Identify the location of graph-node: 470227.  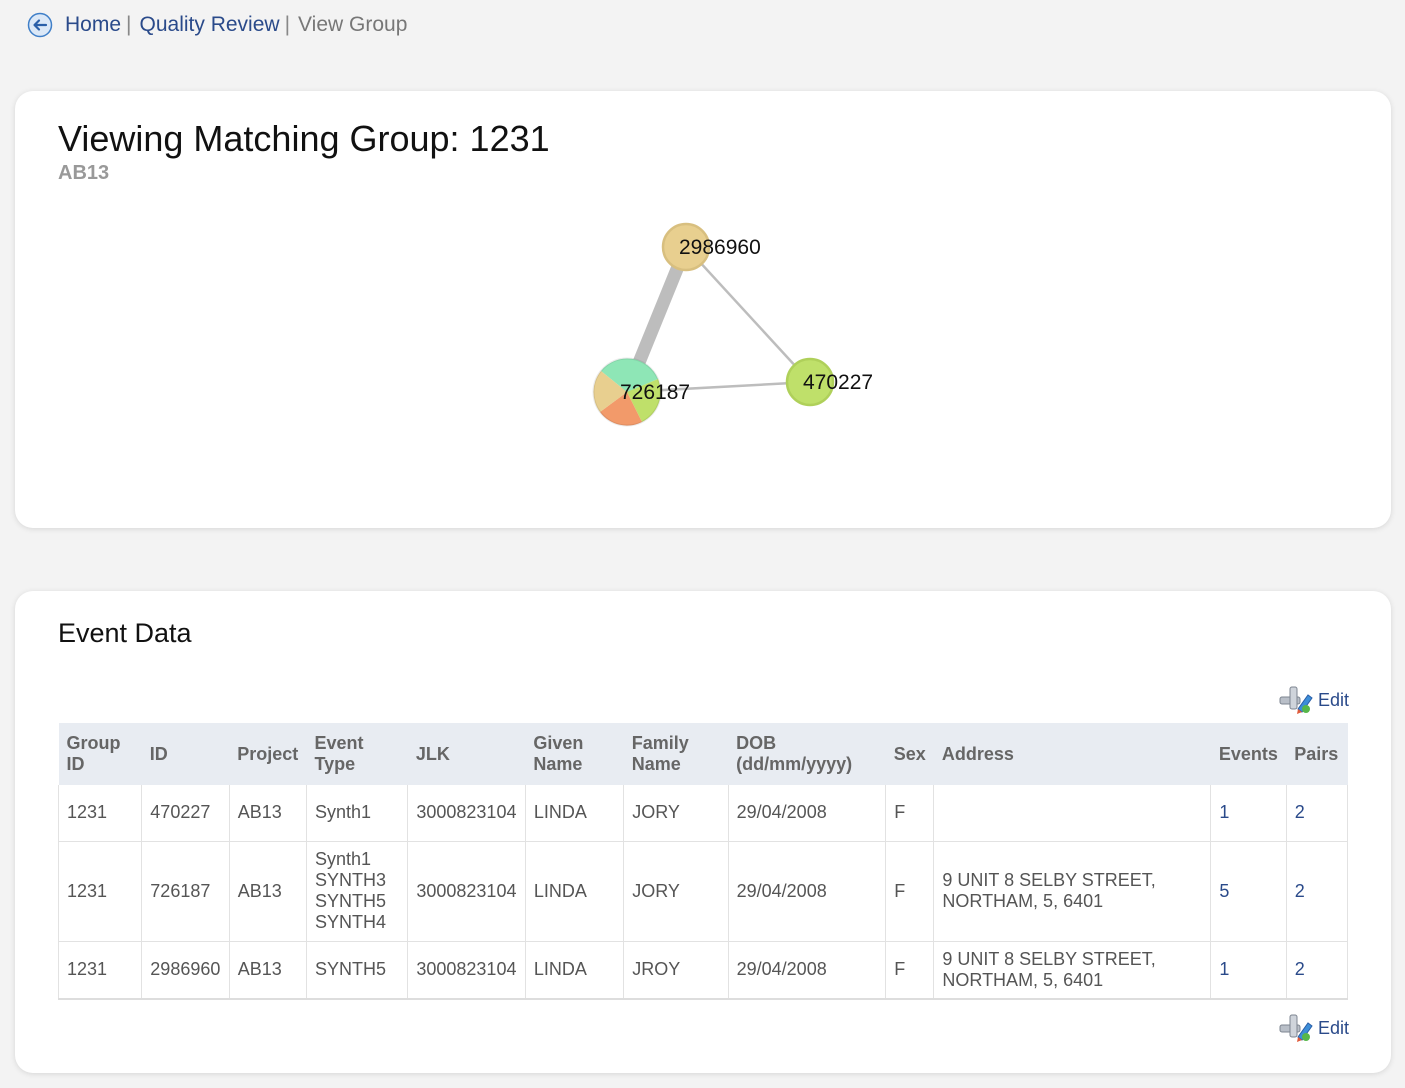
(829, 382).